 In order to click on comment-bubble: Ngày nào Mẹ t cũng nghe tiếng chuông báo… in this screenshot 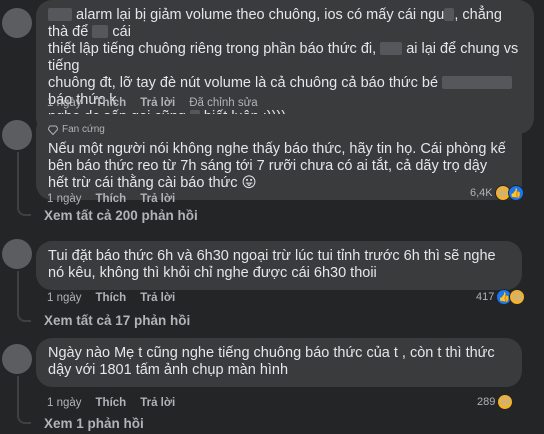, I will do `click(279, 362)`.